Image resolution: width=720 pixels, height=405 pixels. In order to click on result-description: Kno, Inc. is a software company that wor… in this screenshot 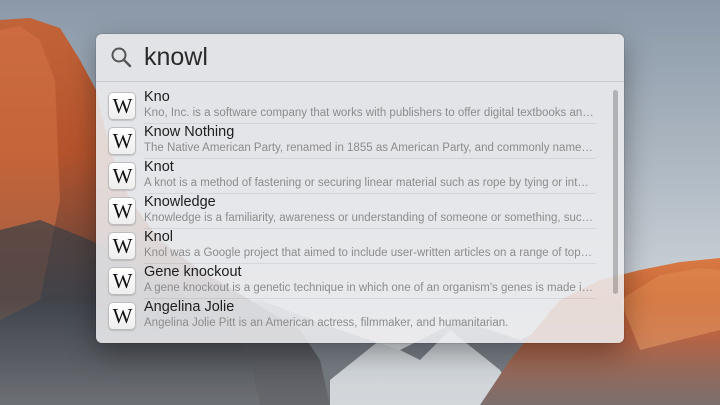, I will do `click(369, 113)`.